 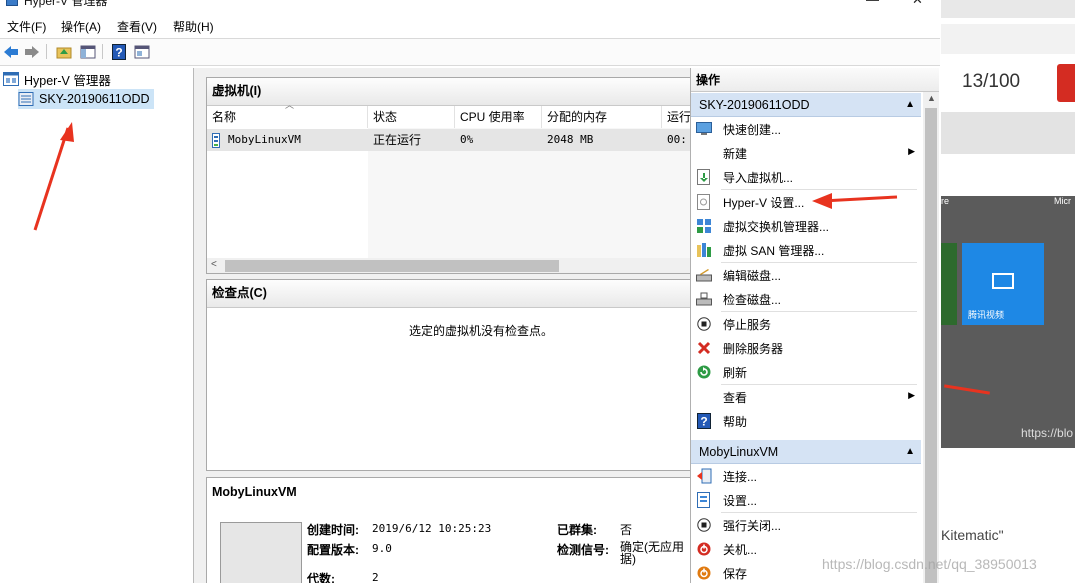 What do you see at coordinates (986, 315) in the screenshot?
I see `video-app-label: 腾讯视频` at bounding box center [986, 315].